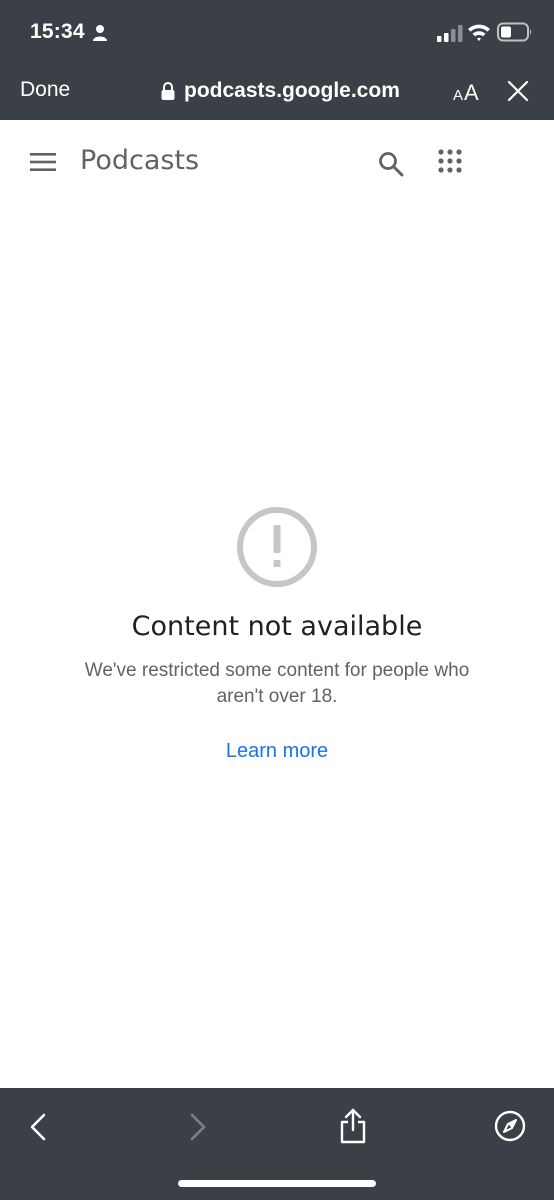 The height and width of the screenshot is (1200, 554). Describe the element at coordinates (518, 91) in the screenshot. I see `close-icon` at that location.